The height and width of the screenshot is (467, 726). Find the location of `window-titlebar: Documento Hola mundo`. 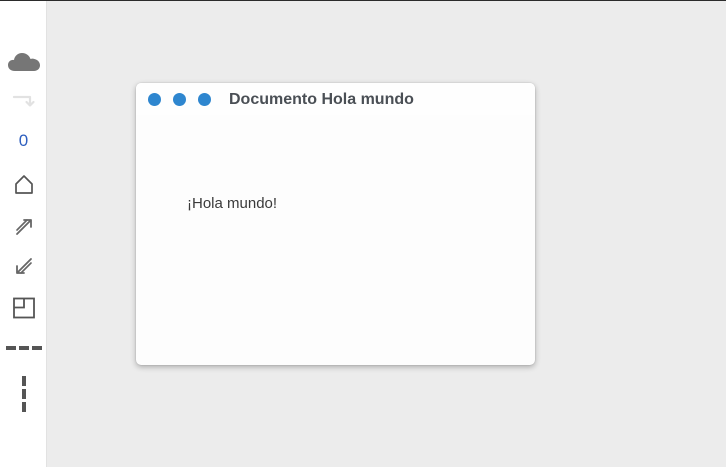

window-titlebar: Documento Hola mundo is located at coordinates (335, 99).